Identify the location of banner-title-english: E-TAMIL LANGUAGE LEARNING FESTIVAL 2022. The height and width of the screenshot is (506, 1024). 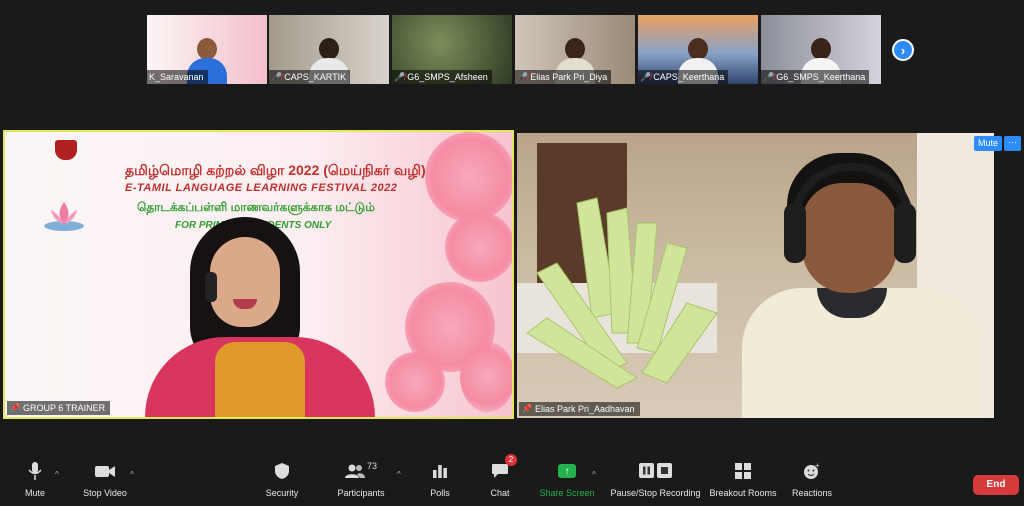
(261, 188).